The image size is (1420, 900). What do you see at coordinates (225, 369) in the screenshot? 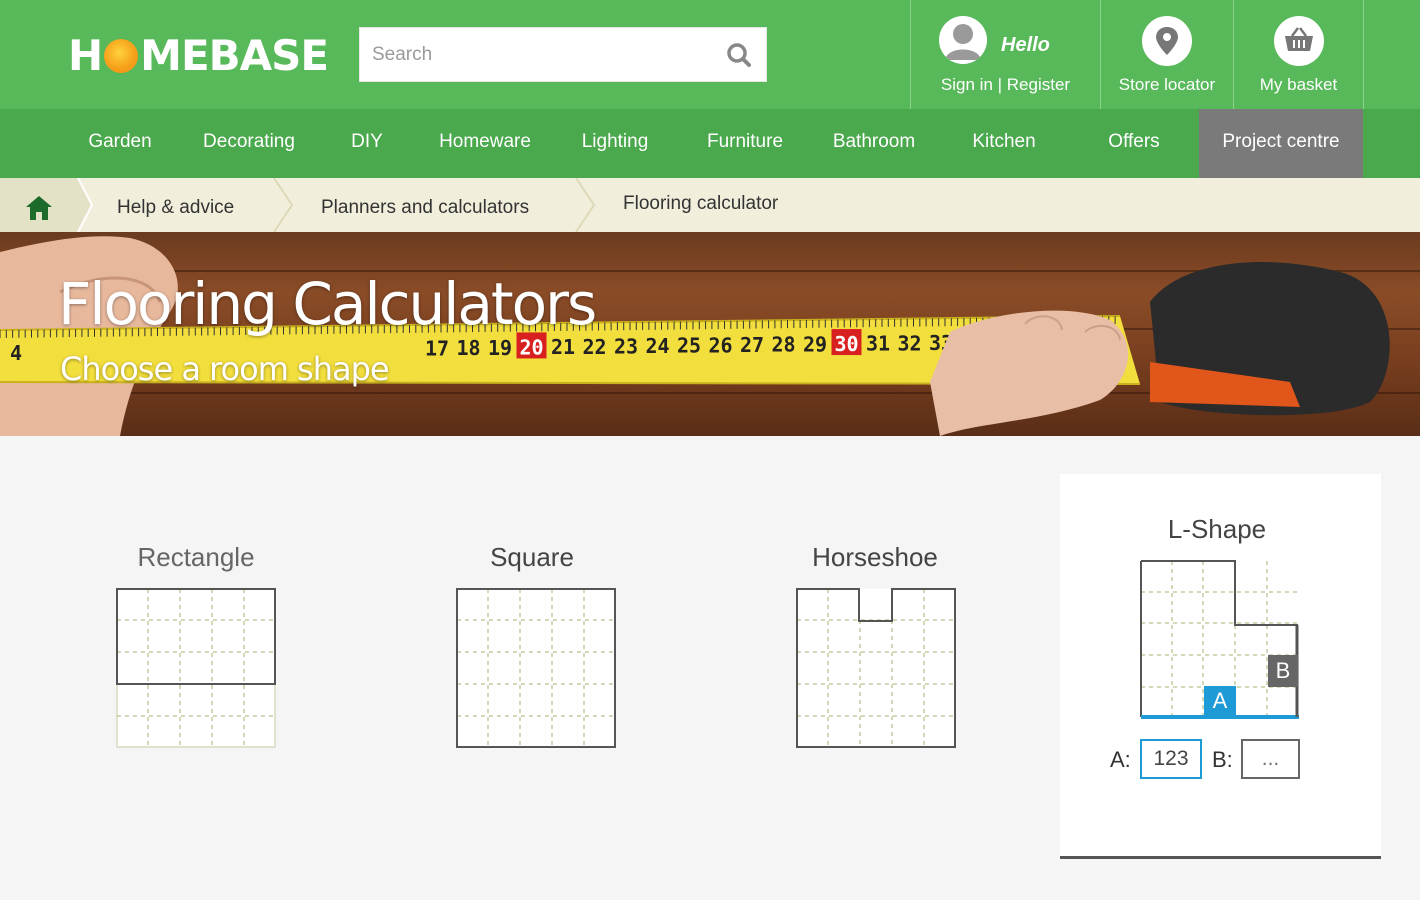
I see `hero-subtitle: Choose a room shape` at bounding box center [225, 369].